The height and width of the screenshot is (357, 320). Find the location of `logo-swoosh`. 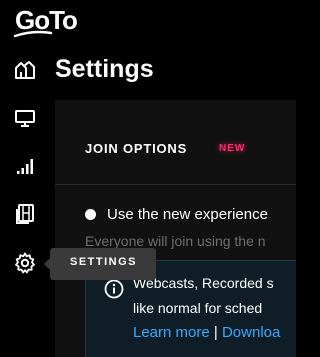

logo-swoosh is located at coordinates (33, 34).